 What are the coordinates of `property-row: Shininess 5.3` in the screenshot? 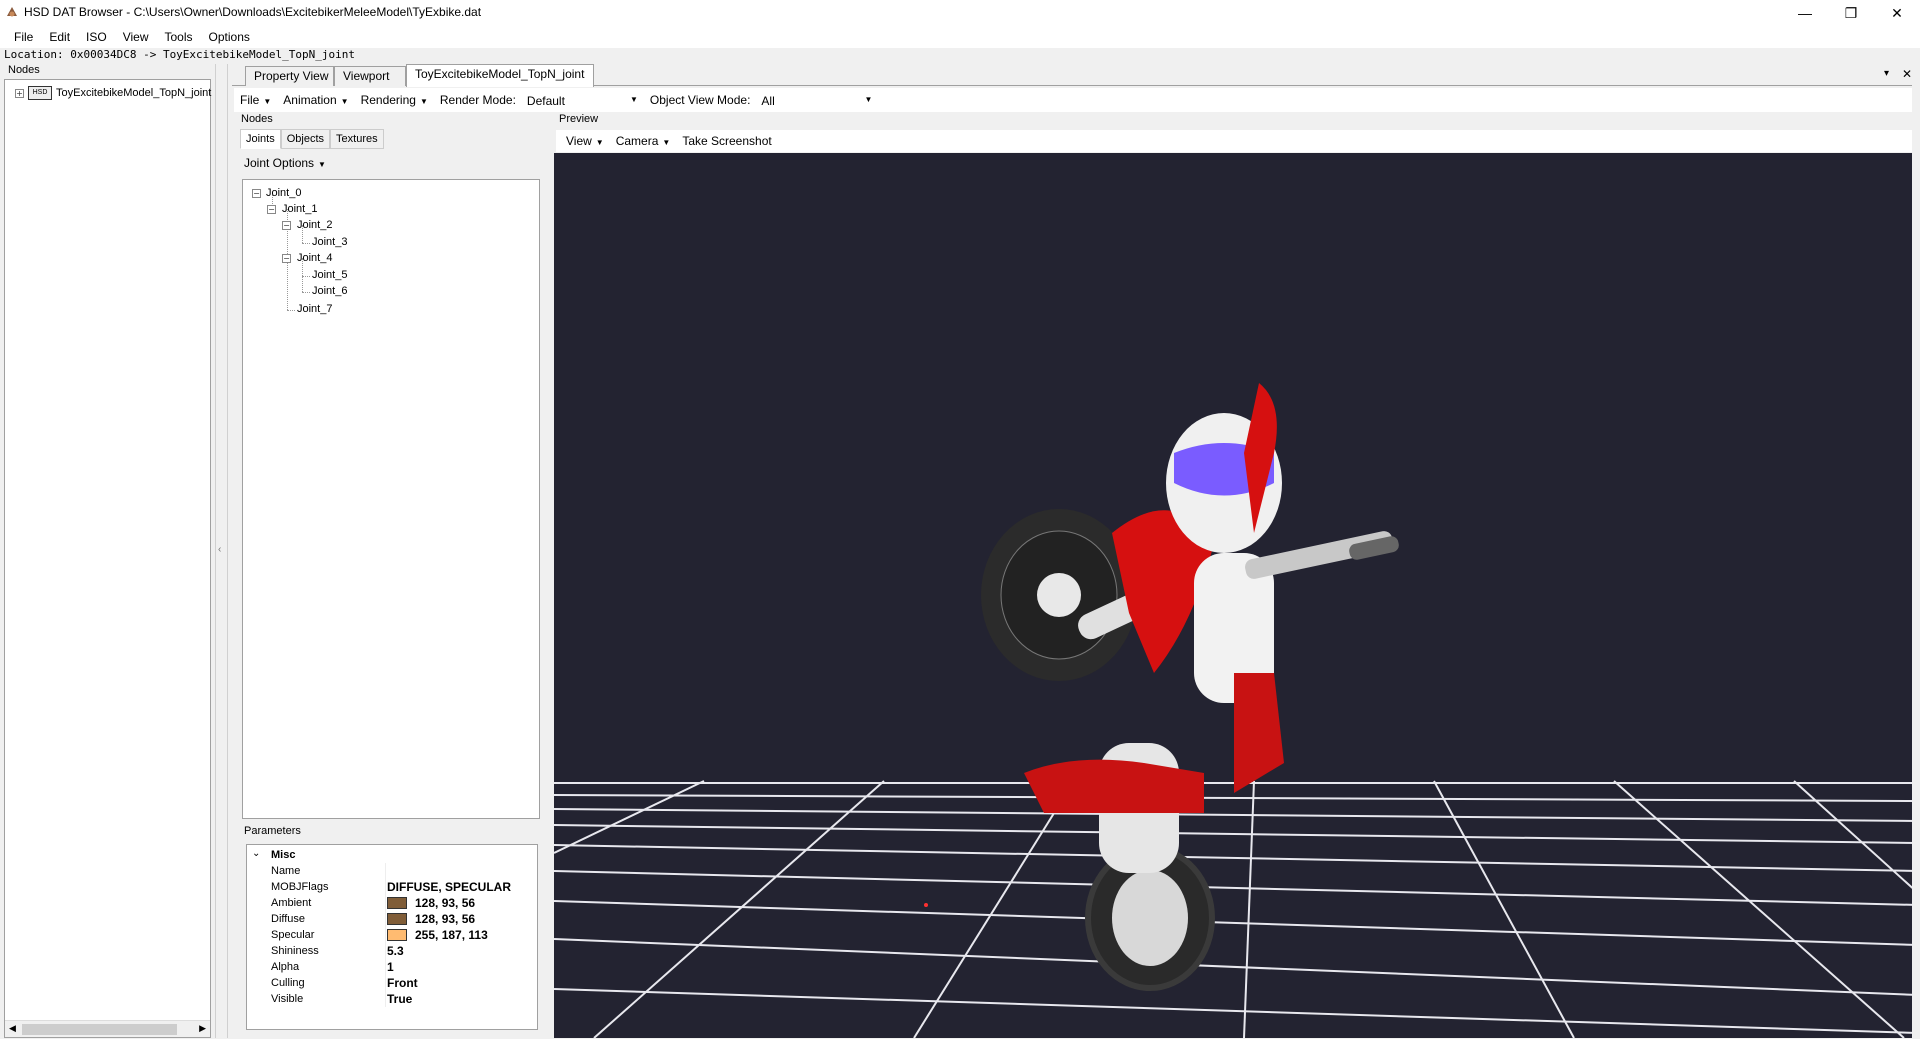 It's located at (392, 951).